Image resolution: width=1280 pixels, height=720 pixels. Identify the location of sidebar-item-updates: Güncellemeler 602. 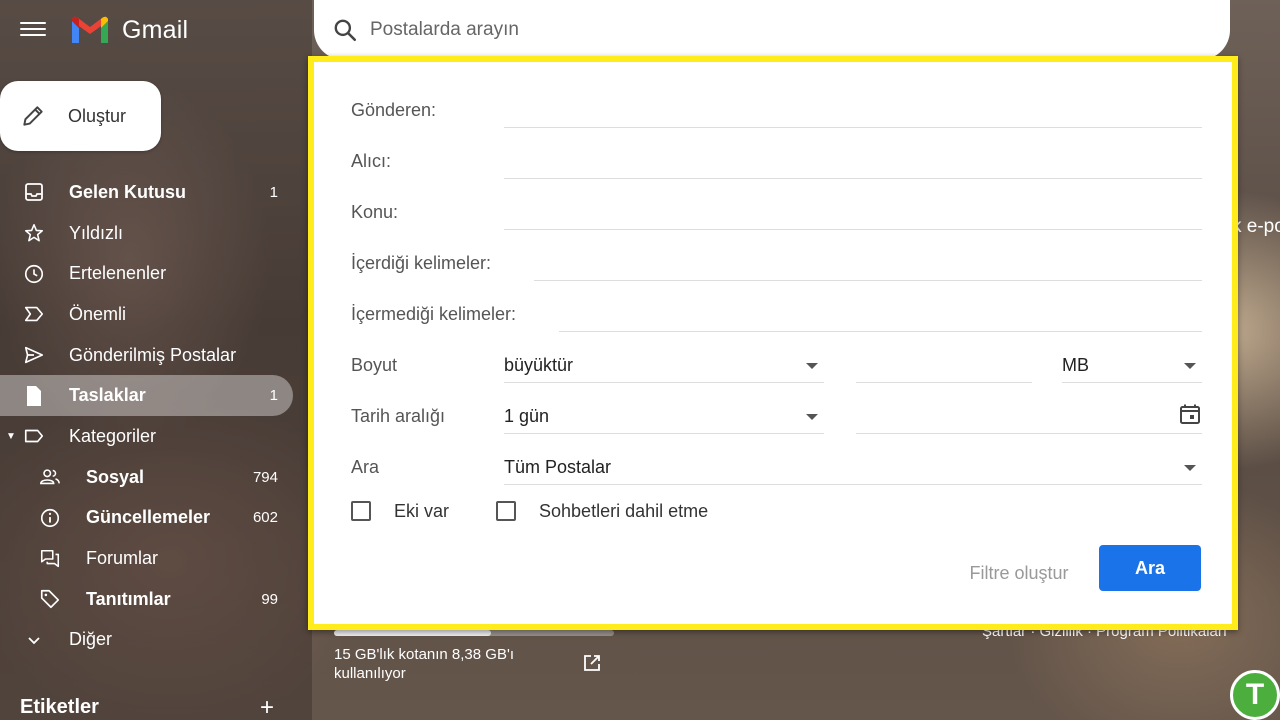
(150, 518).